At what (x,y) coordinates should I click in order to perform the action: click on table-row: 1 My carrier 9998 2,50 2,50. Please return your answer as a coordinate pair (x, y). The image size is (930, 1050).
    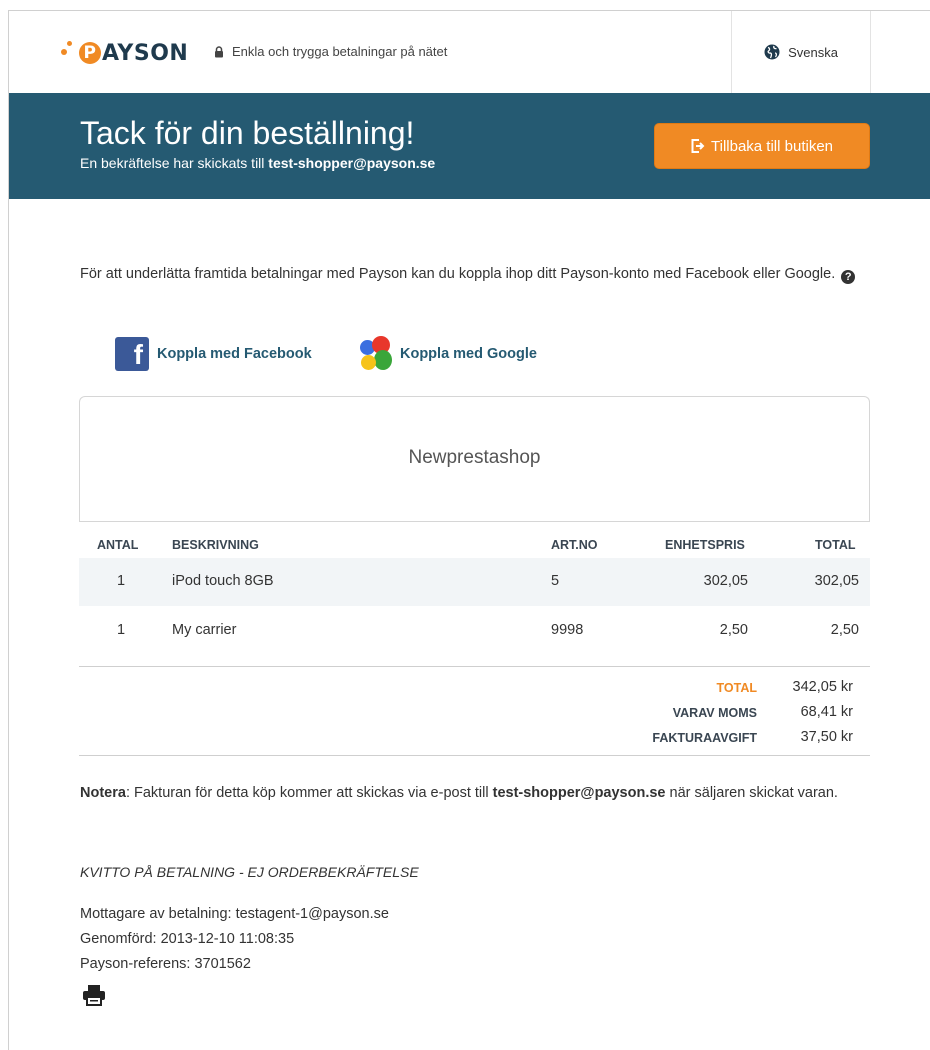
    Looking at the image, I should click on (474, 631).